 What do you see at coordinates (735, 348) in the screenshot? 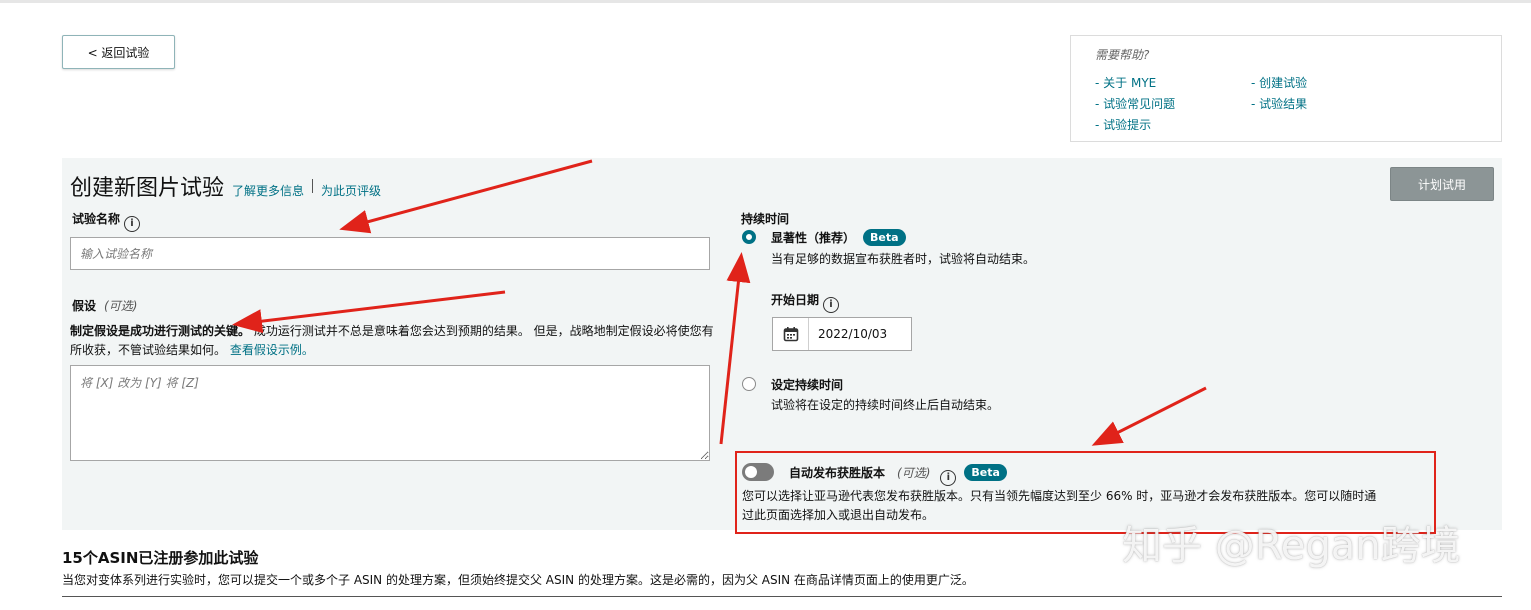
I see `arrow-to-significance` at bounding box center [735, 348].